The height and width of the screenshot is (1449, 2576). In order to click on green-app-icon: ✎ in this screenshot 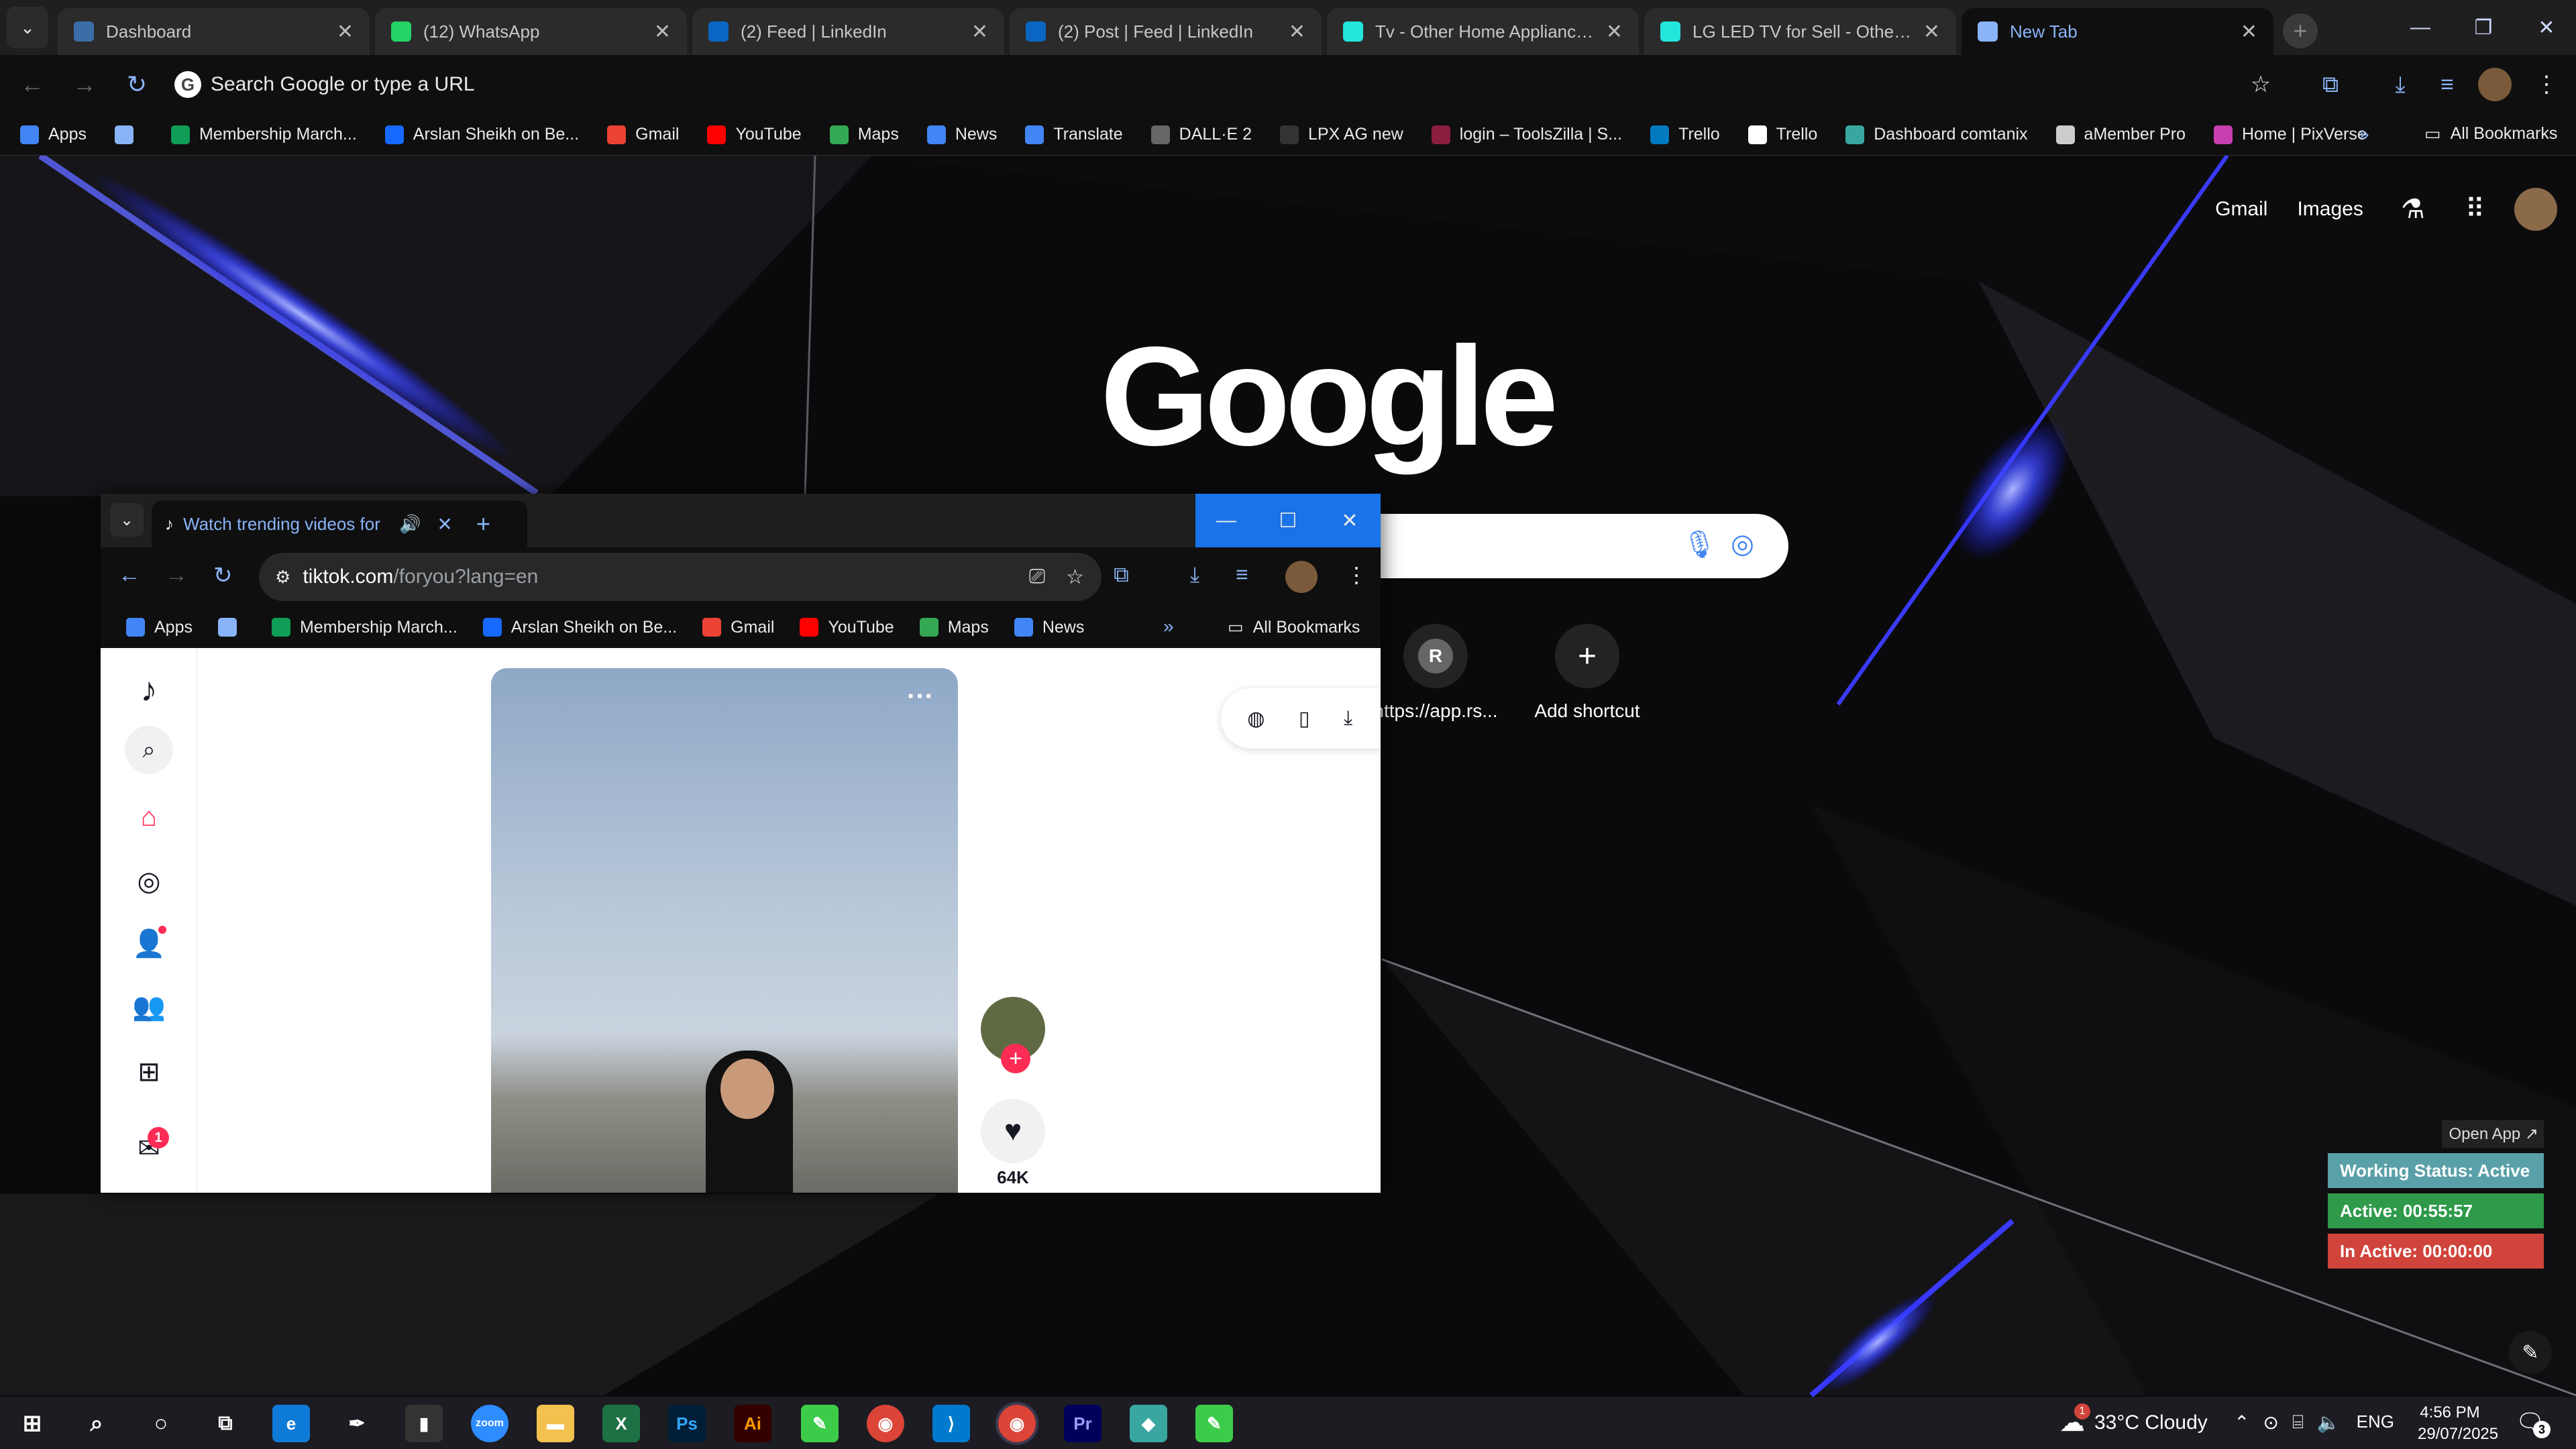, I will do `click(820, 1423)`.